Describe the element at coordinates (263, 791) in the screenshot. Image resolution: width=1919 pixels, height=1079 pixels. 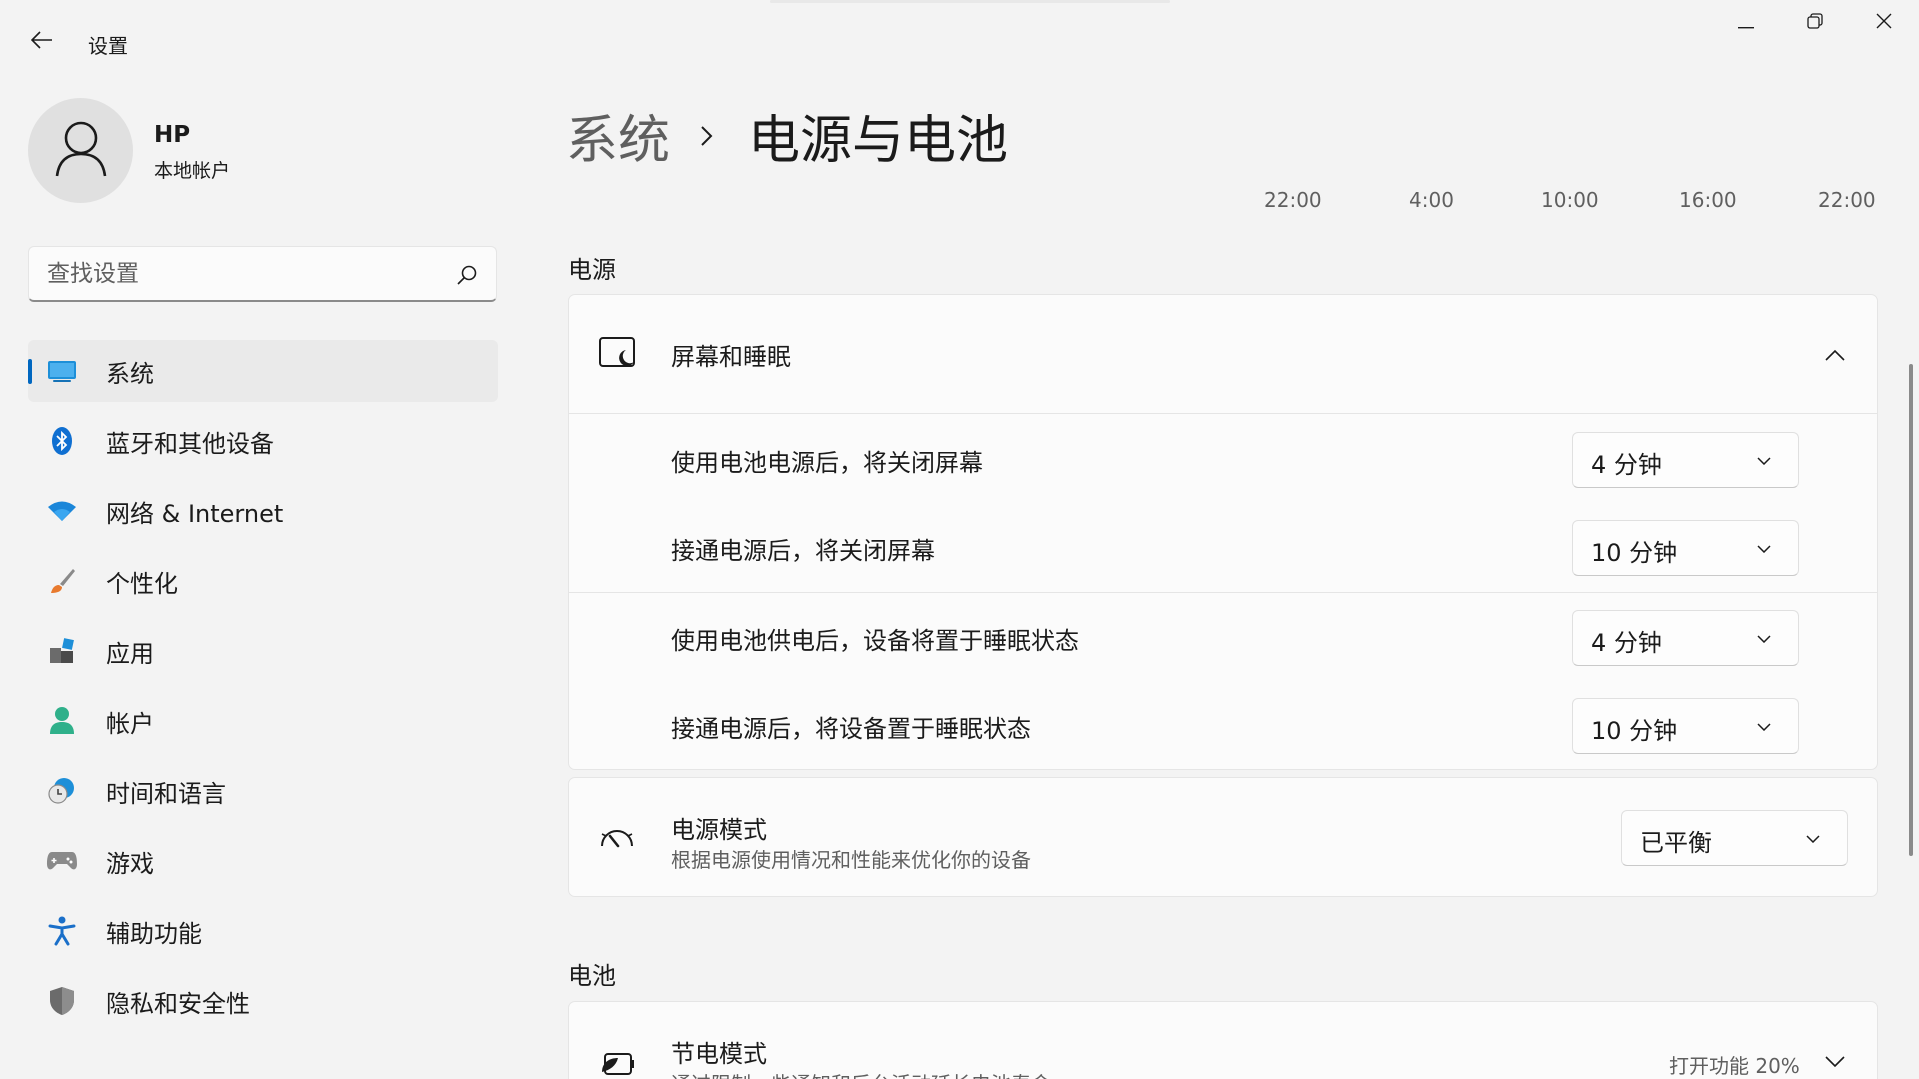
I see `sidebar-item-time-language: 时间和语言` at that location.